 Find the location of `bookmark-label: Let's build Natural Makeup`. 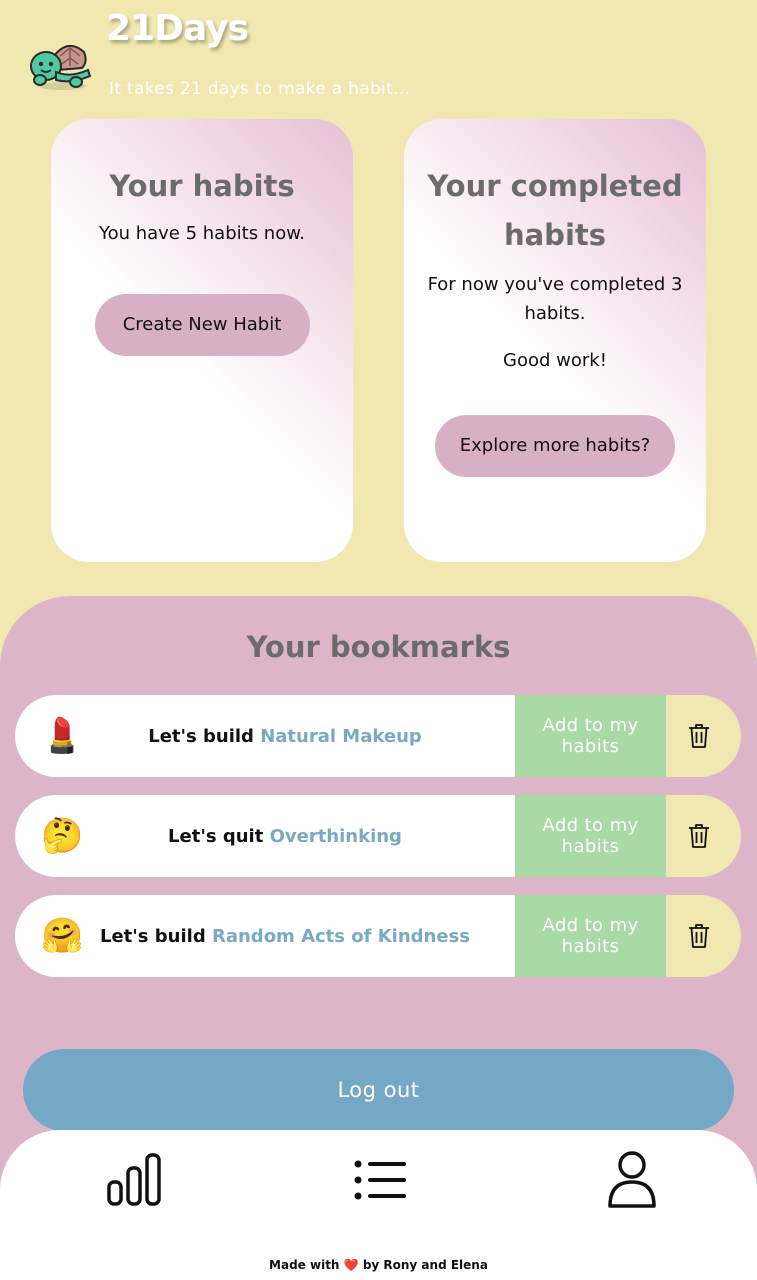

bookmark-label: Let's build Natural Makeup is located at coordinates (265, 736).